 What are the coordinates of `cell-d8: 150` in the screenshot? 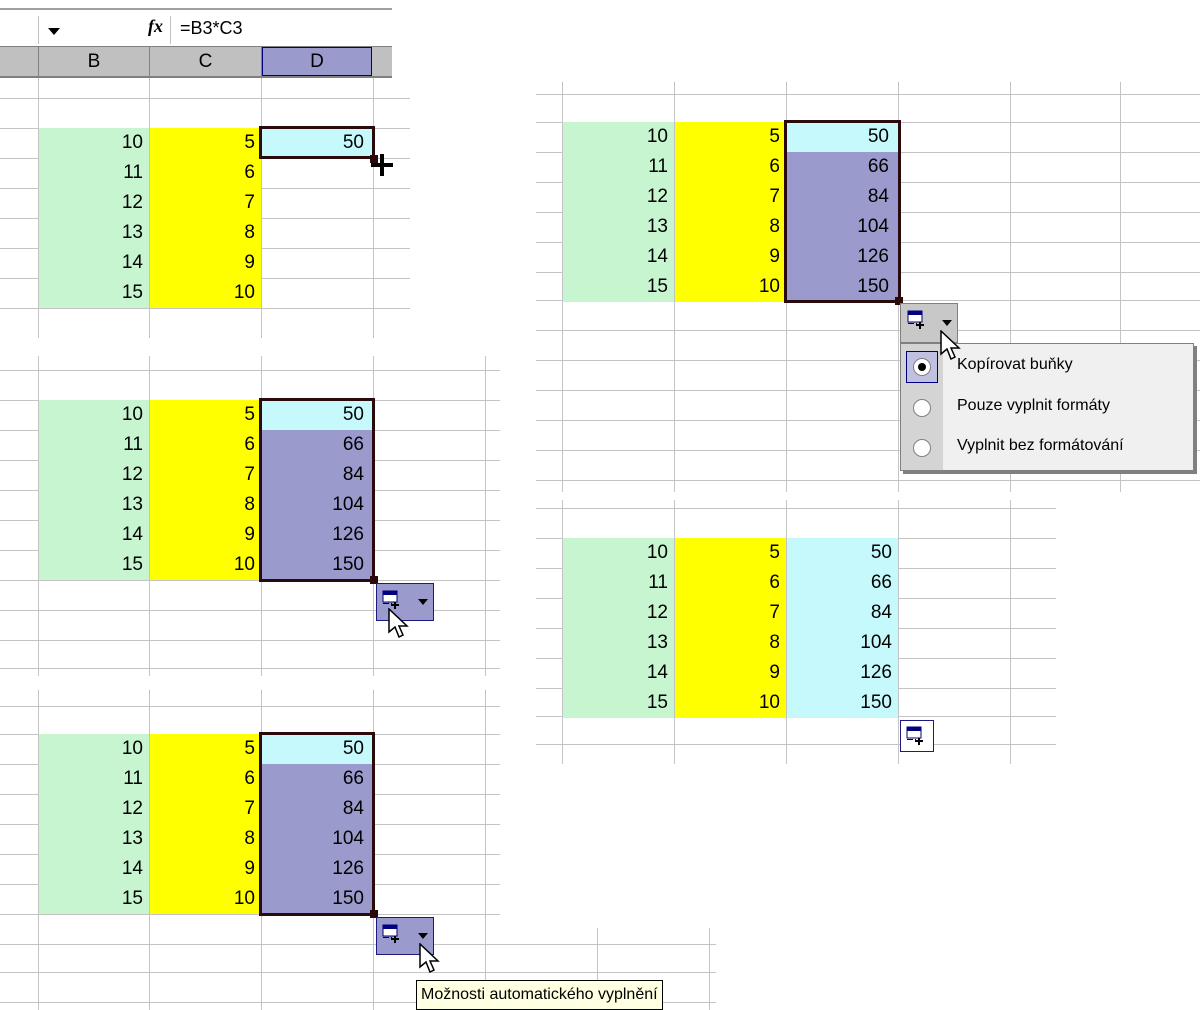 It's located at (842, 703).